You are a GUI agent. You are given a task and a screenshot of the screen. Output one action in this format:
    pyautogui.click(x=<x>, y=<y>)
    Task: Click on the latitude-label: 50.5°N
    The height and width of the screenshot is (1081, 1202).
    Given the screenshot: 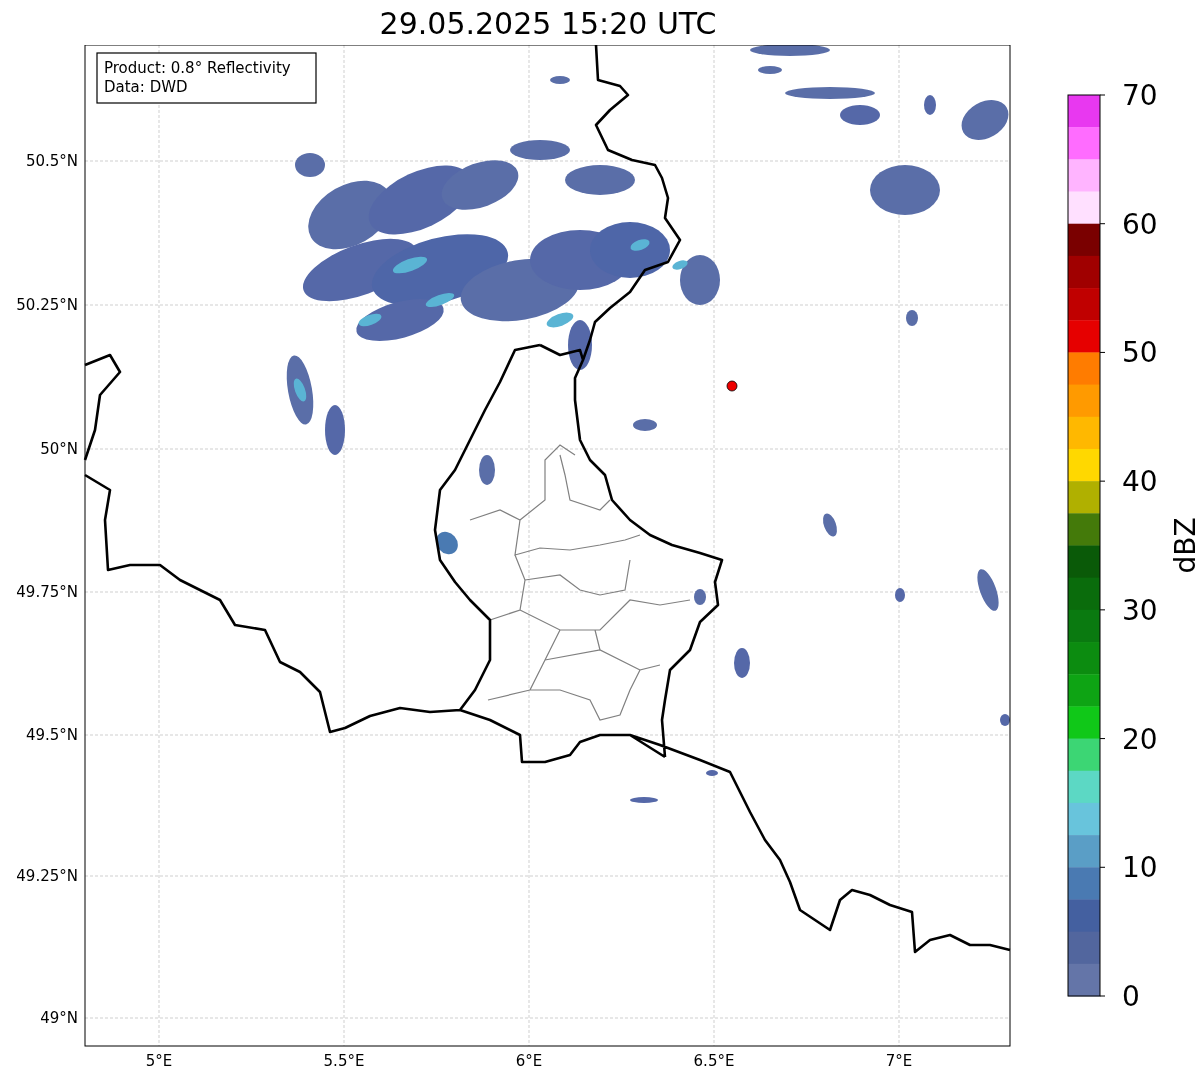 What is the action you would take?
    pyautogui.click(x=51, y=161)
    